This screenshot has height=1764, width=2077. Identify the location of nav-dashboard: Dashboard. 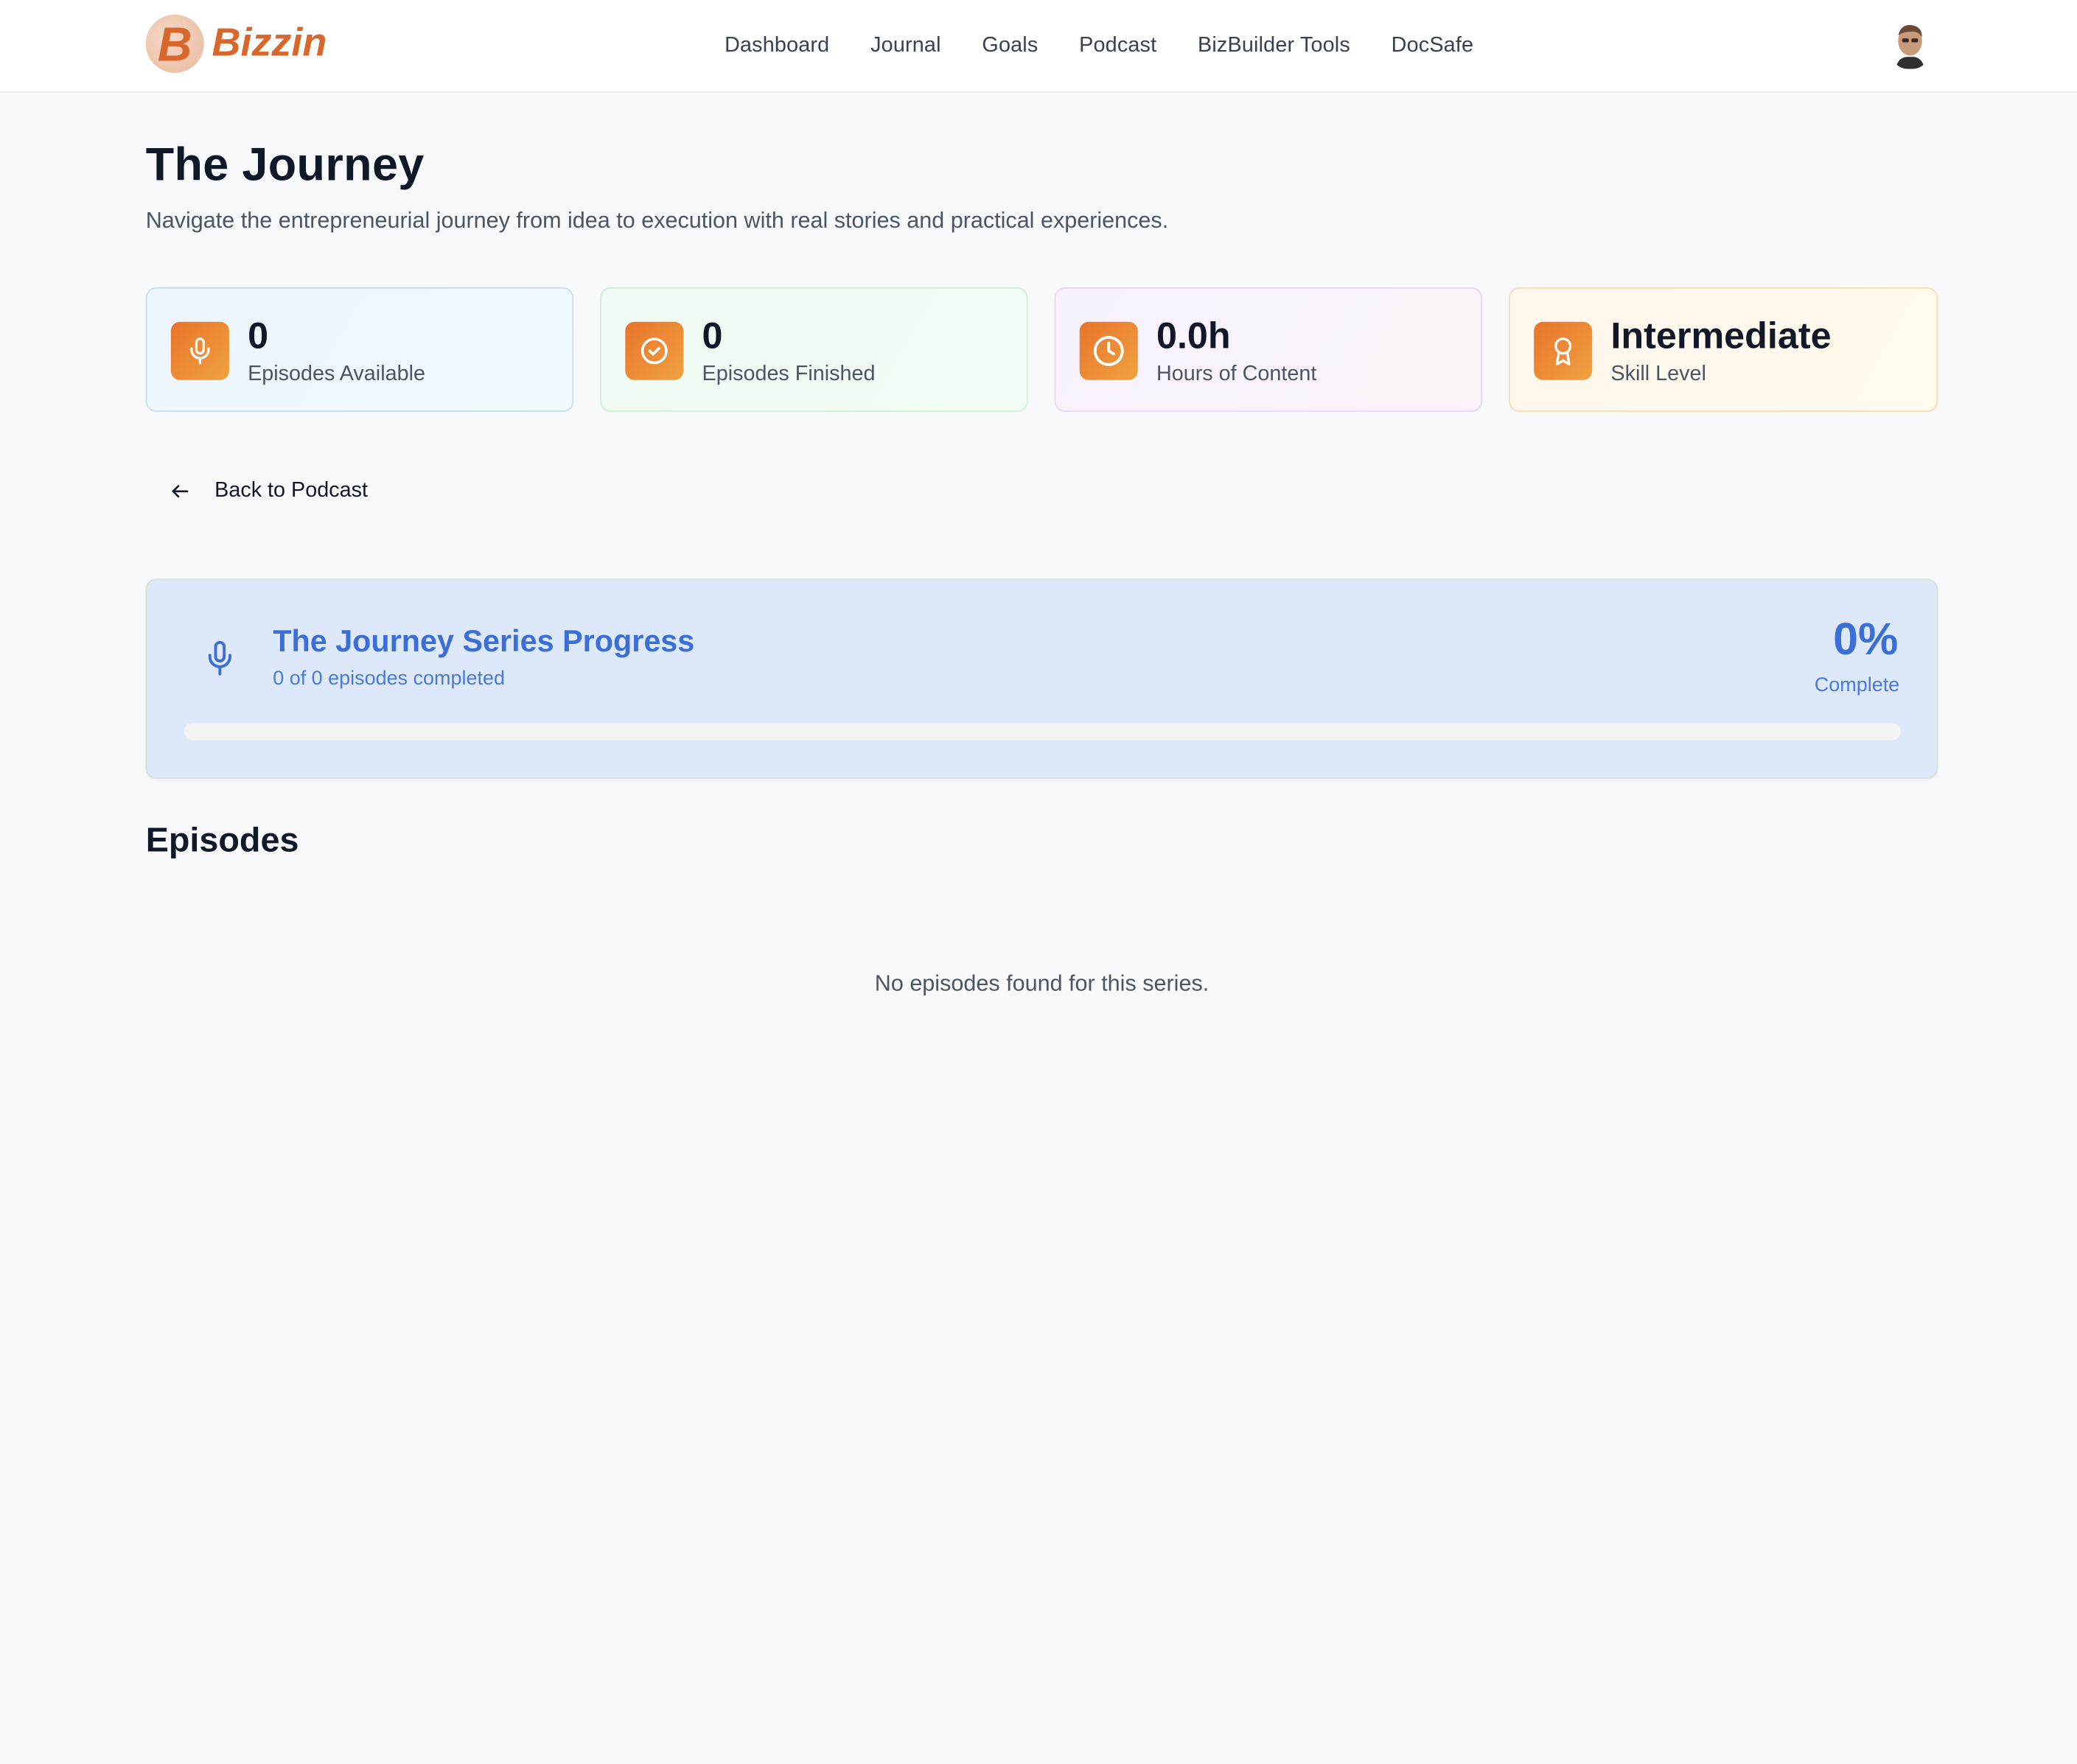
(777, 45).